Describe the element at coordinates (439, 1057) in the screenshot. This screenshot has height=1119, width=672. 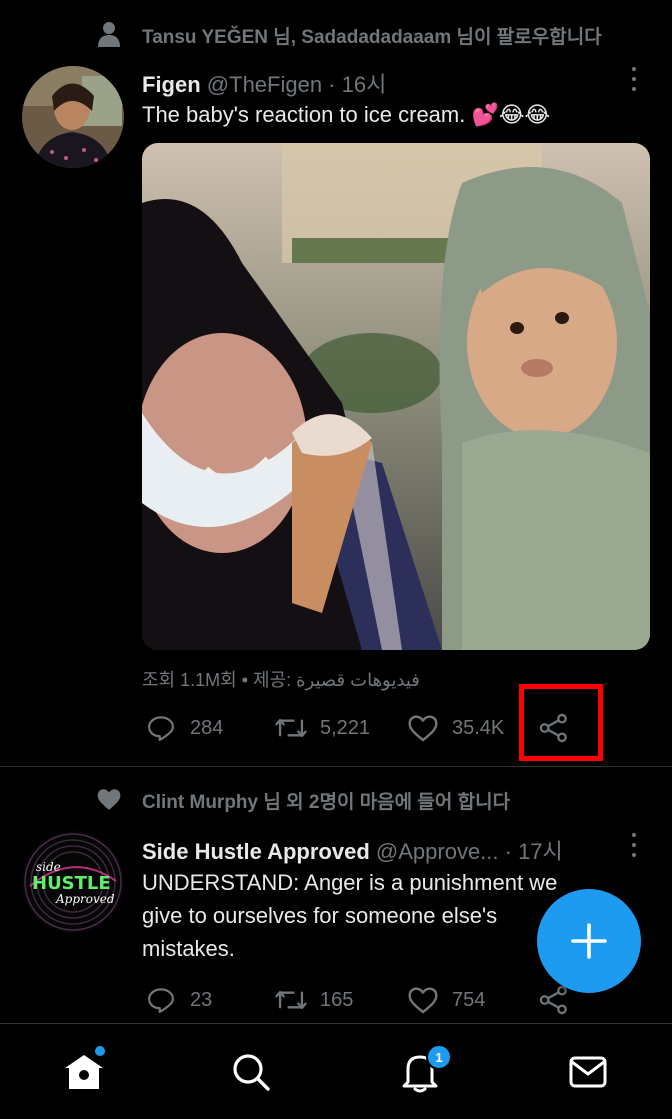
I see `notification-badge: 1` at that location.